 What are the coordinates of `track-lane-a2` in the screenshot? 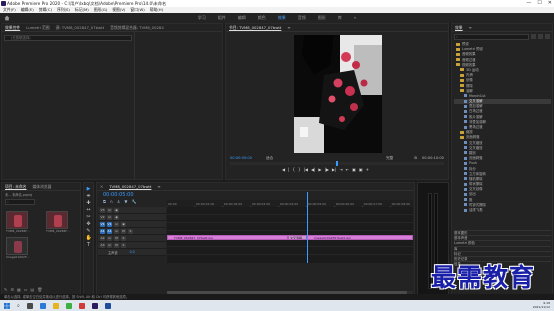 It's located at (290, 243).